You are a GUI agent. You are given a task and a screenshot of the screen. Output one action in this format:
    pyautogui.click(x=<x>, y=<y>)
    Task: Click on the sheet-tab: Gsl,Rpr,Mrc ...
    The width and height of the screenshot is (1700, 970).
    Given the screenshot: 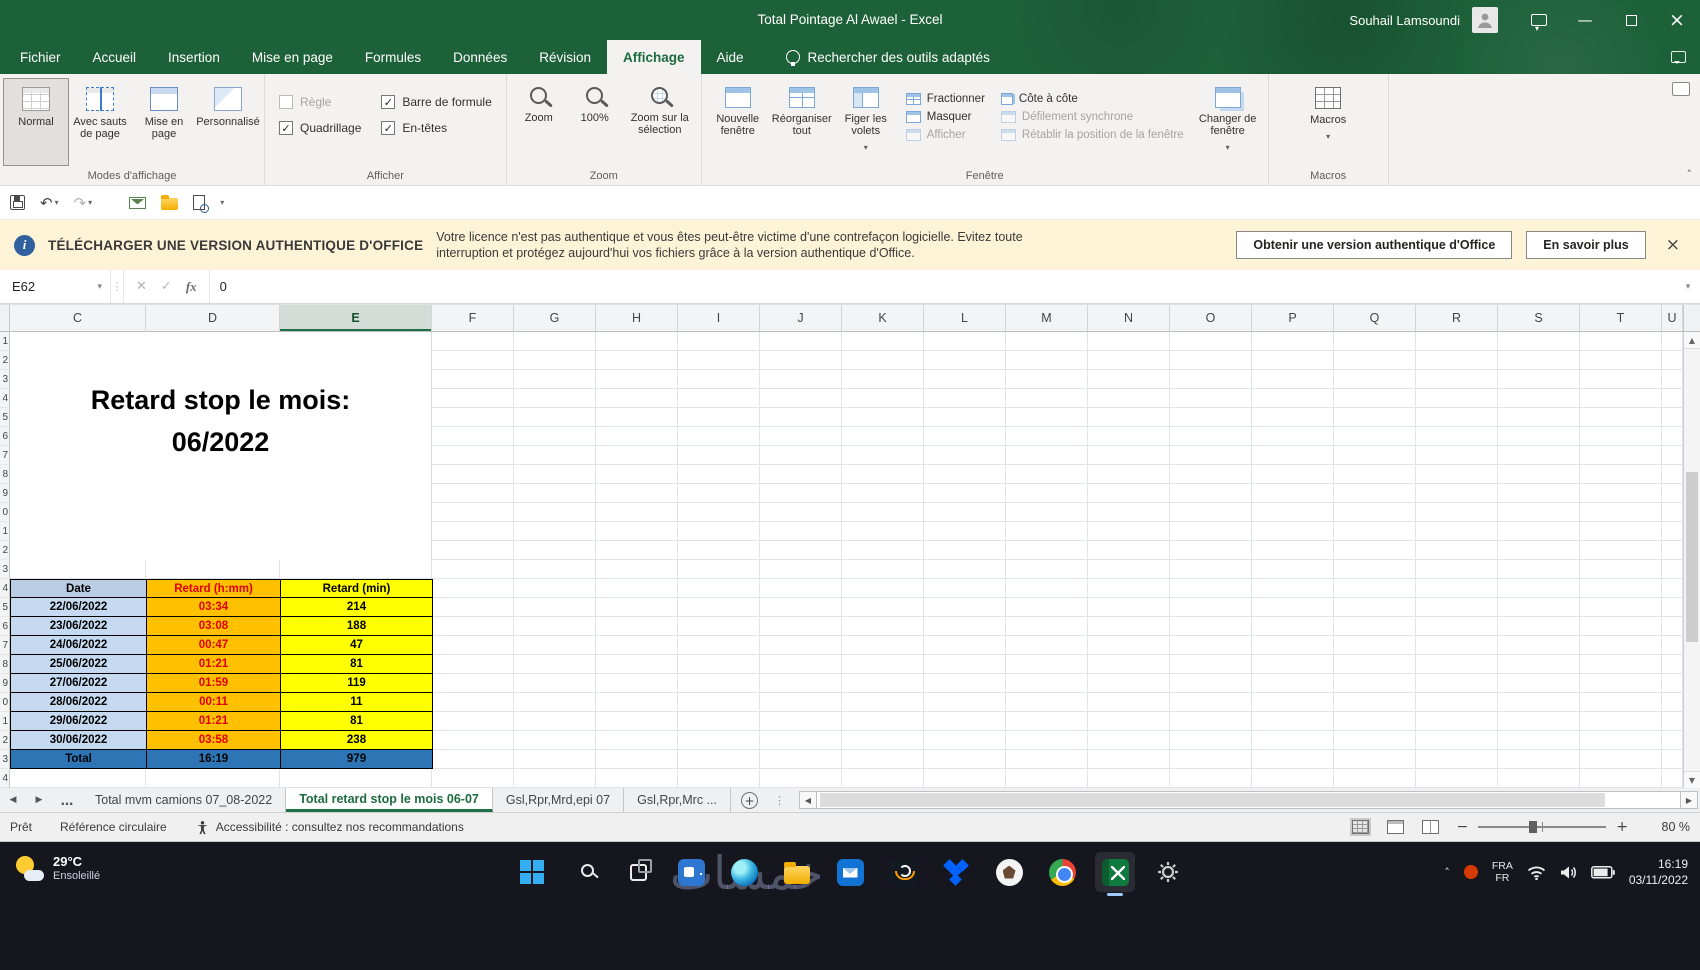 What is the action you would take?
    pyautogui.click(x=677, y=800)
    